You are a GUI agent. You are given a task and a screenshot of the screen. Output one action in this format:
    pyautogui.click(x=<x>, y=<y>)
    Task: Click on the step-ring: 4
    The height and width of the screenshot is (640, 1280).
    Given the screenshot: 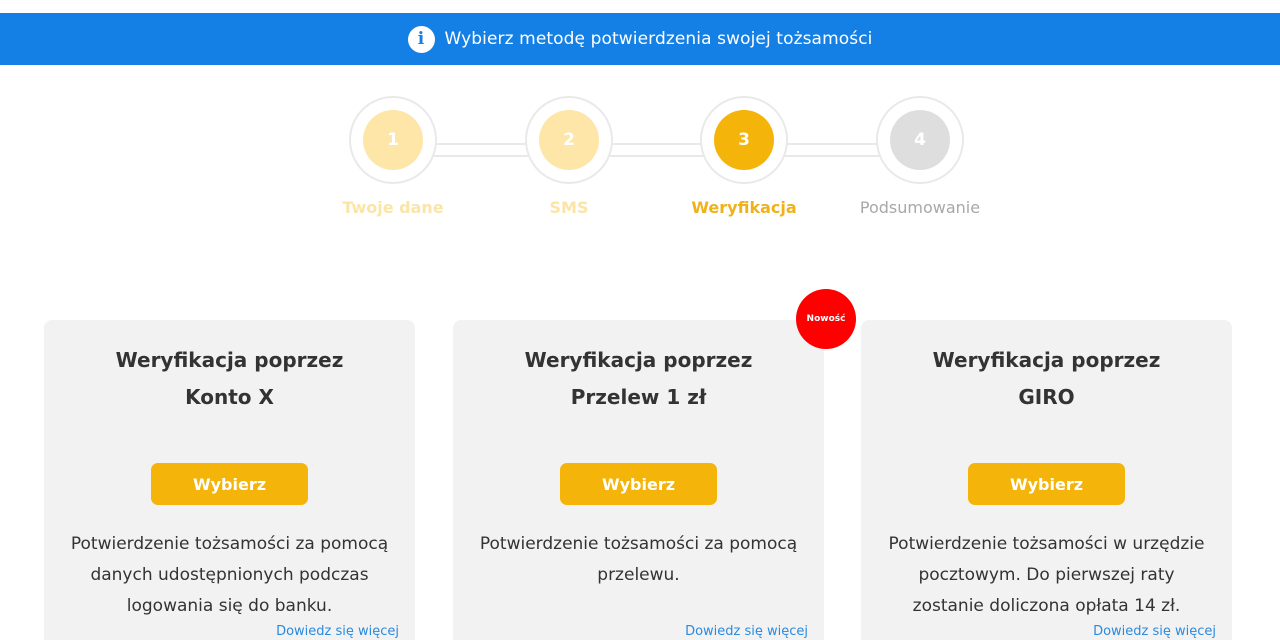 What is the action you would take?
    pyautogui.click(x=920, y=140)
    